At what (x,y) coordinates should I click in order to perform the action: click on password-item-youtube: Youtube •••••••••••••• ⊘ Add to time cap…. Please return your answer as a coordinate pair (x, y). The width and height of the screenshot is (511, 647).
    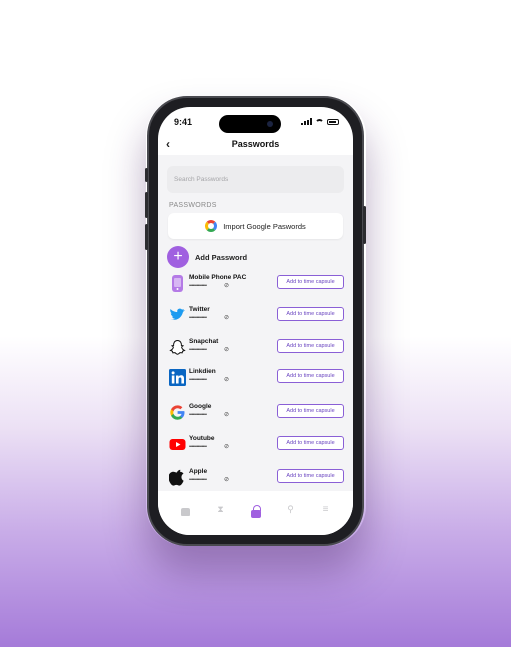
    Looking at the image, I should click on (255, 446).